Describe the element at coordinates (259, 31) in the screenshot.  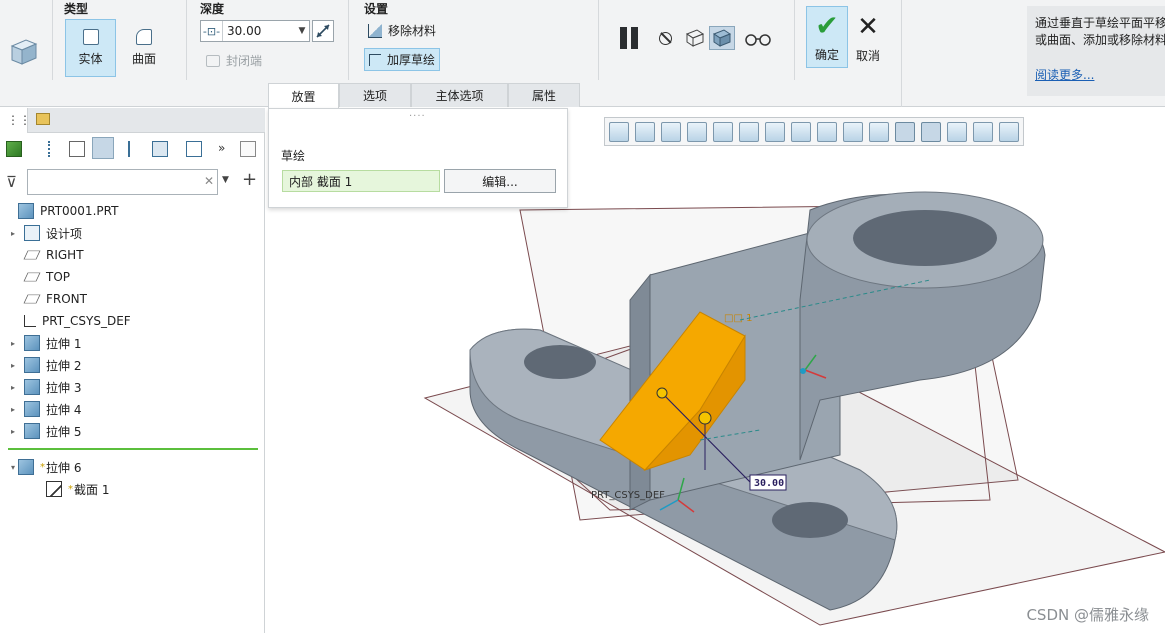
I see `depth-value: 30.00` at that location.